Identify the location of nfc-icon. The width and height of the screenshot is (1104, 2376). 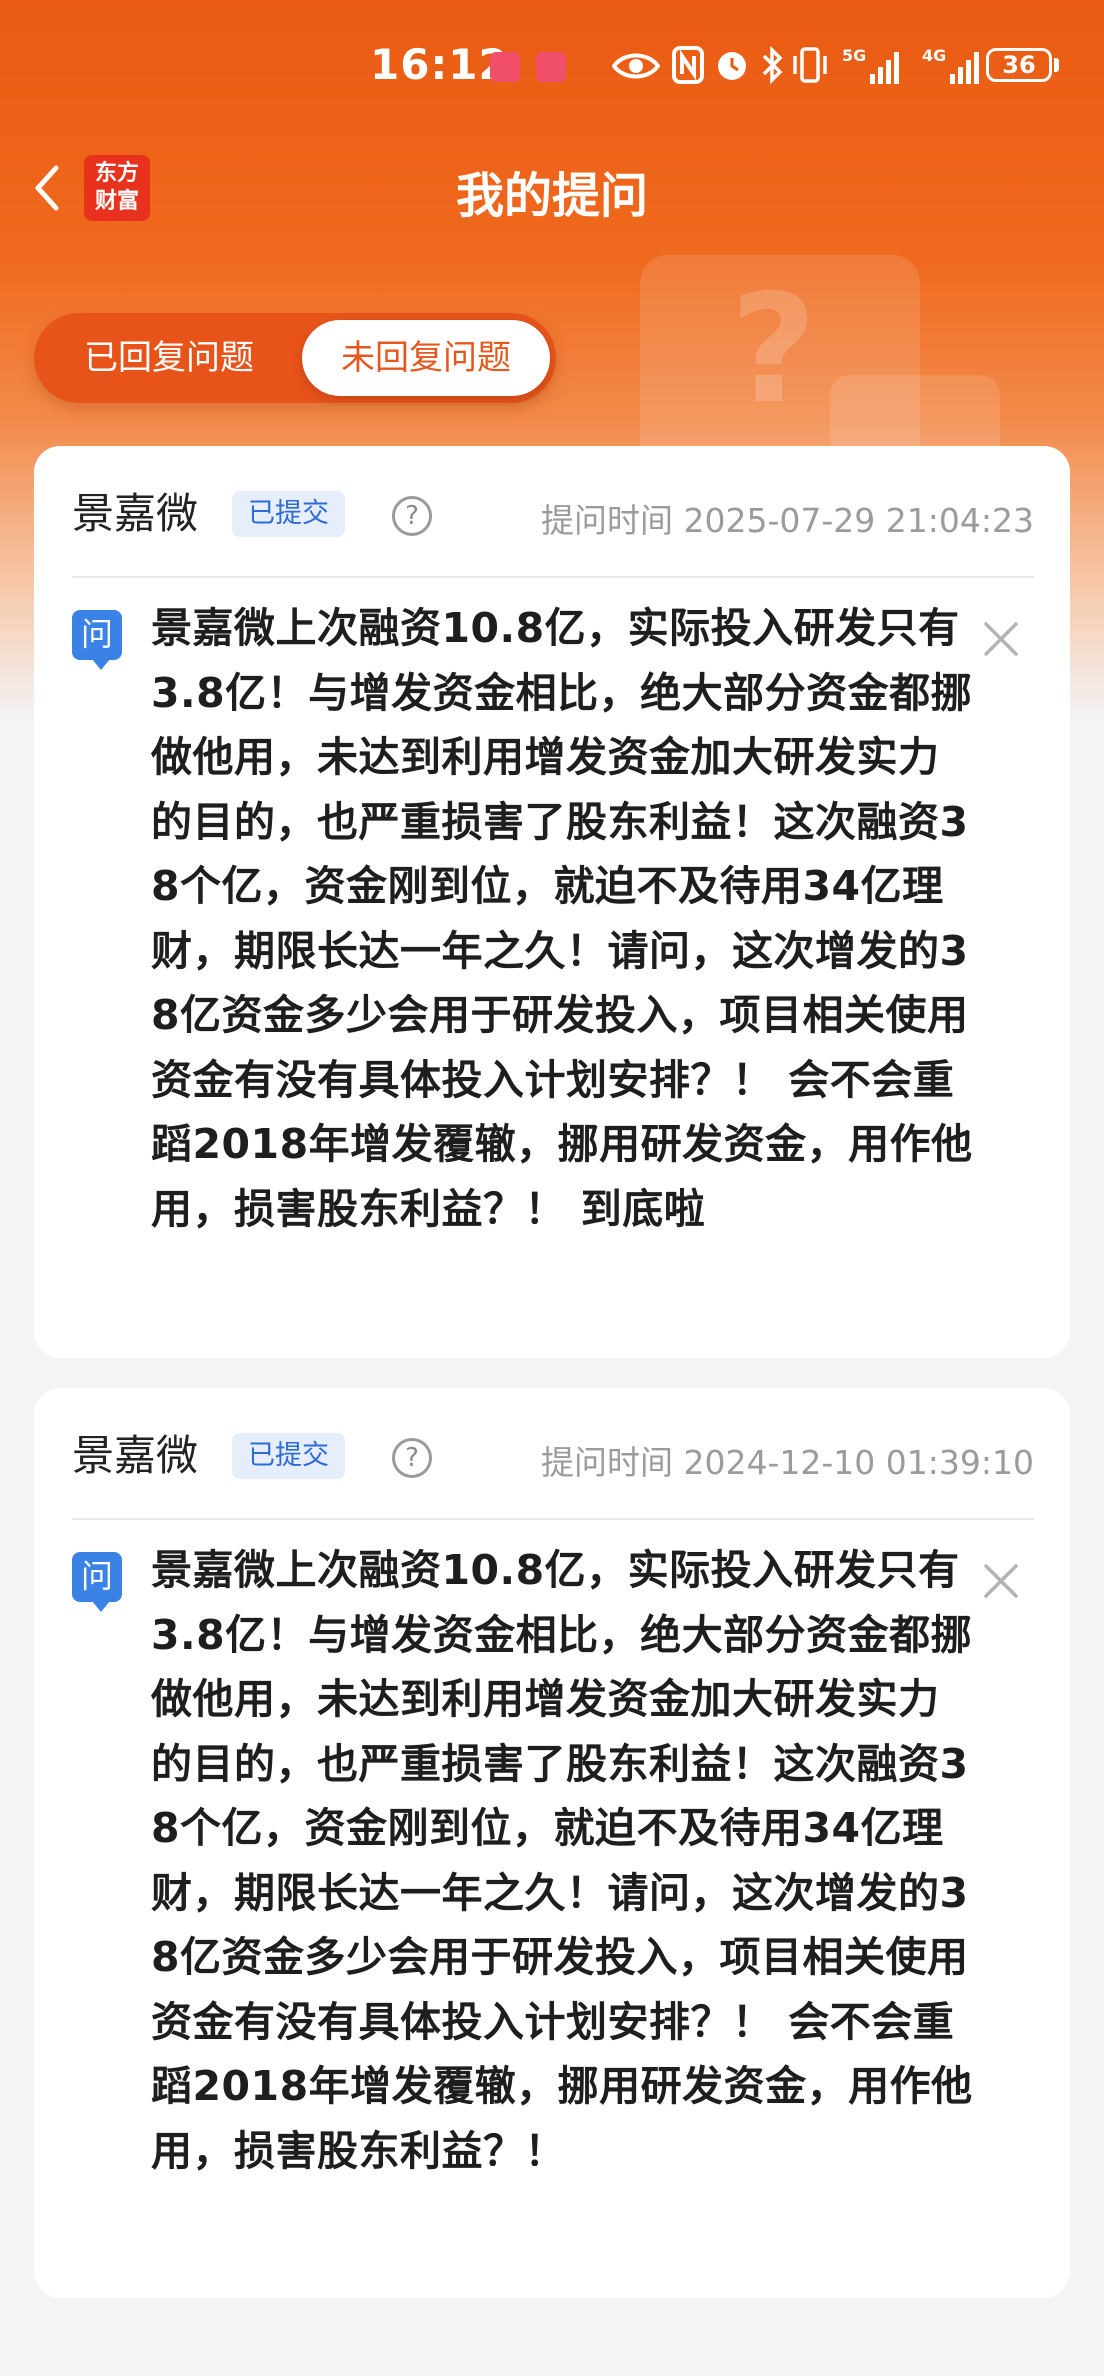
(688, 65).